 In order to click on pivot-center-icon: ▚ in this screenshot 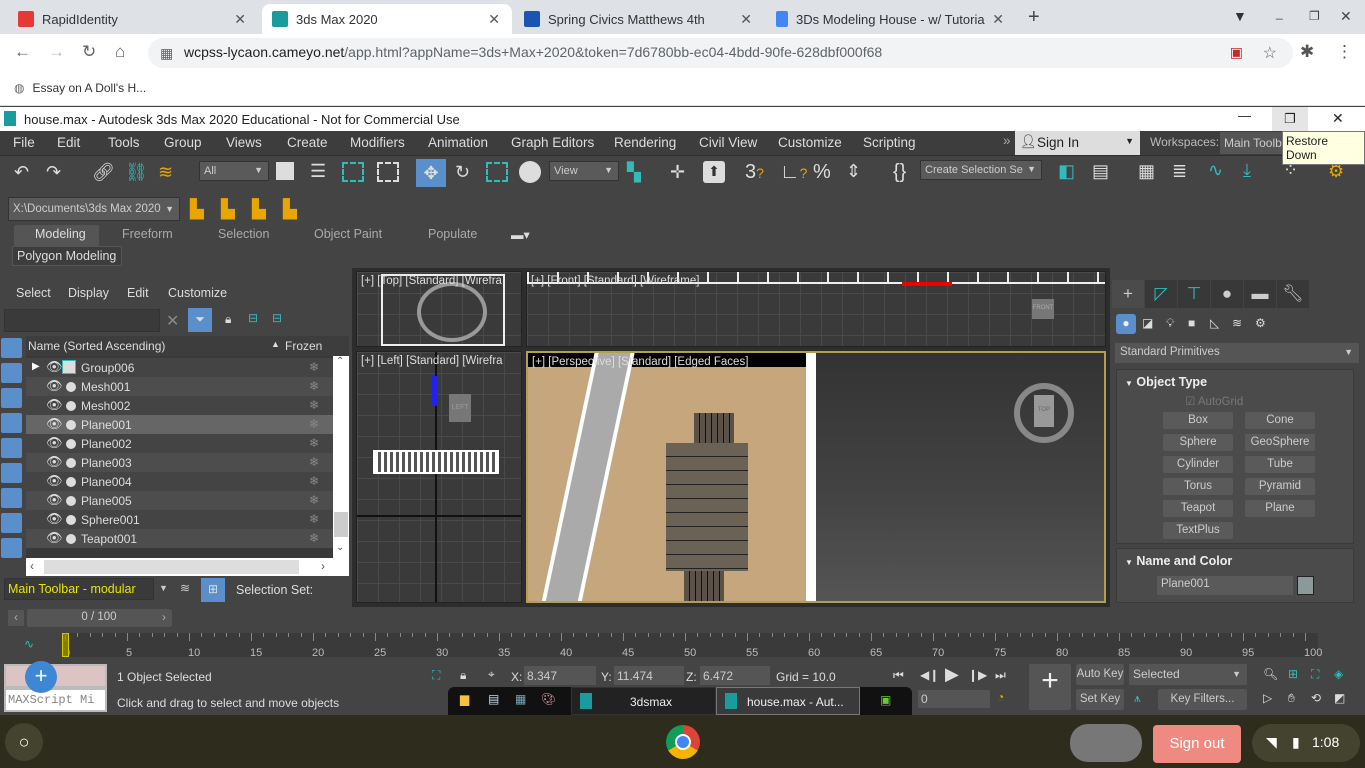, I will do `click(634, 172)`.